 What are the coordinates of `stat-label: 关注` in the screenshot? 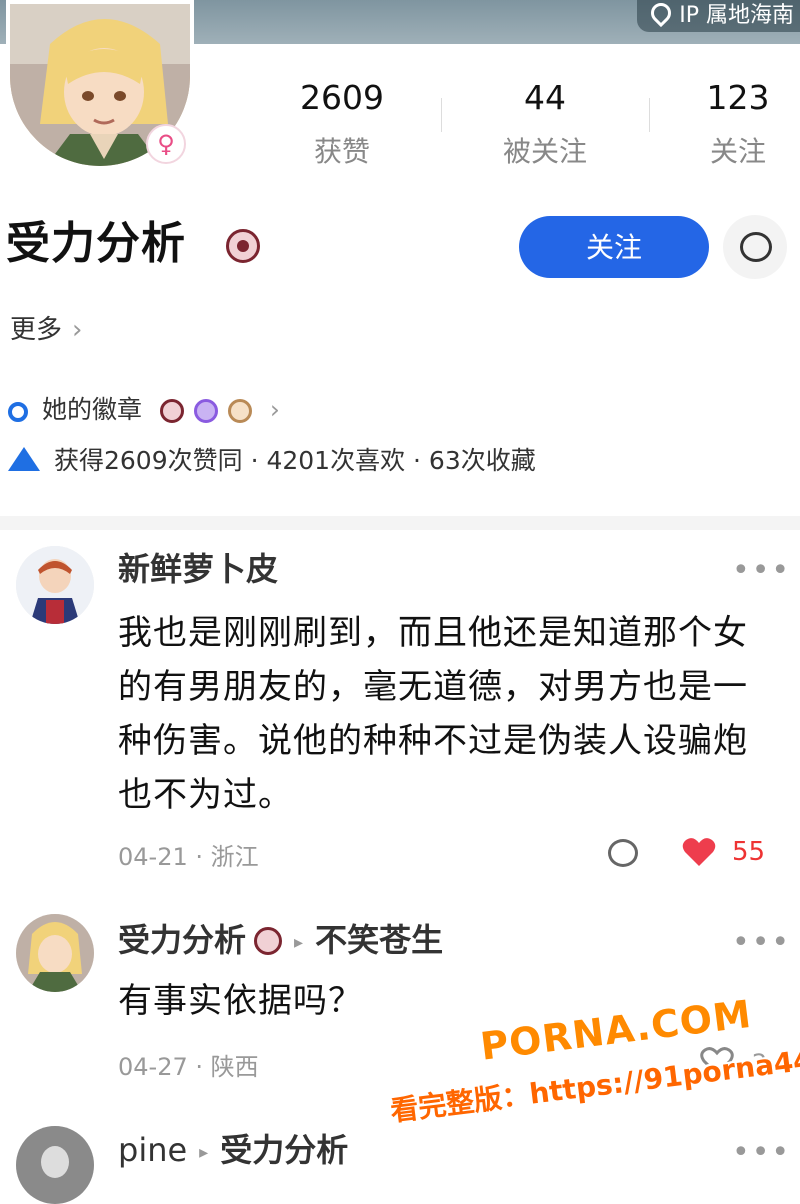 It's located at (737, 151).